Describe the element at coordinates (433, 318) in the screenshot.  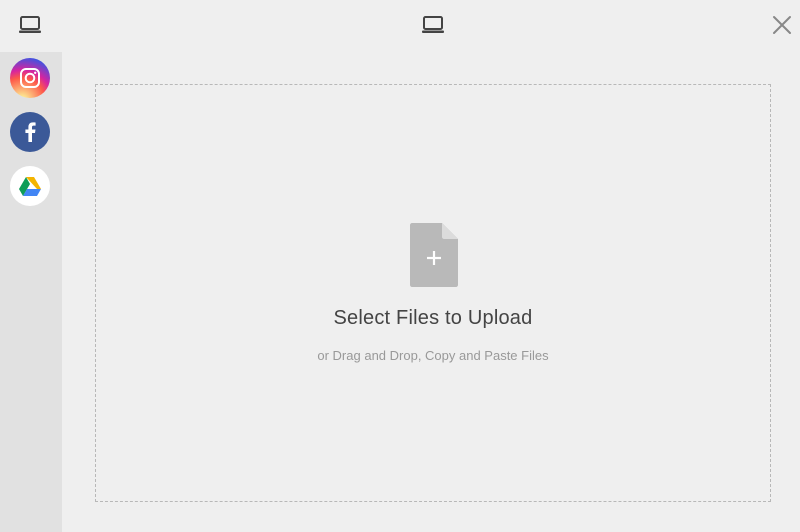
I see `dropzone-title: Select Files to Upload` at that location.